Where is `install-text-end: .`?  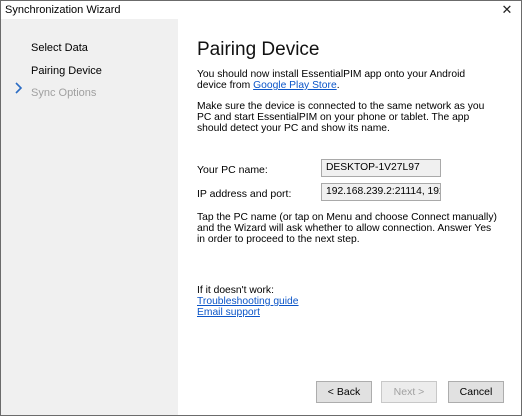 install-text-end: . is located at coordinates (338, 85).